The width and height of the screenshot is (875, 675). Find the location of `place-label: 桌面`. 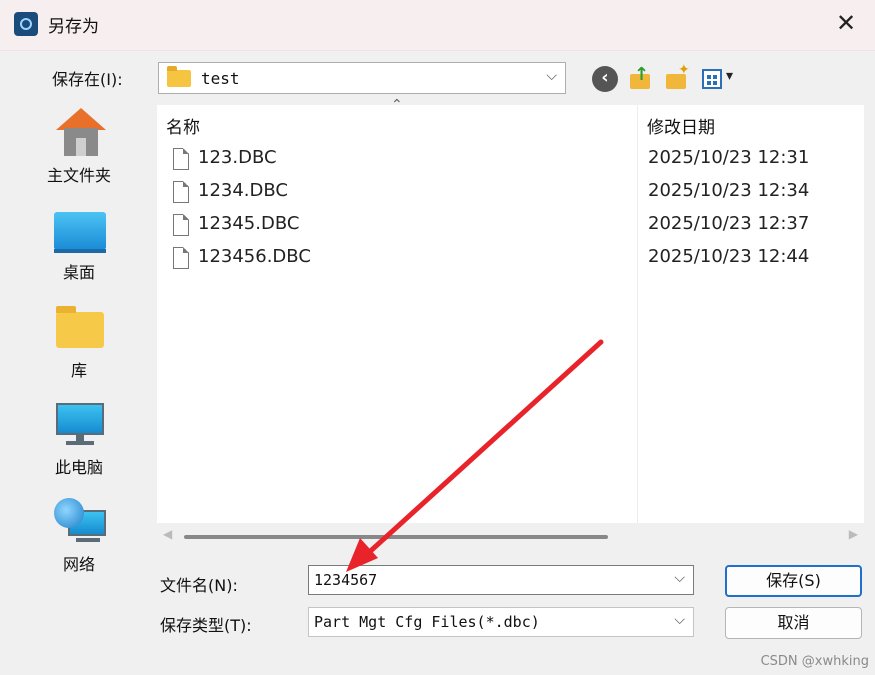

place-label: 桌面 is located at coordinates (78, 272).